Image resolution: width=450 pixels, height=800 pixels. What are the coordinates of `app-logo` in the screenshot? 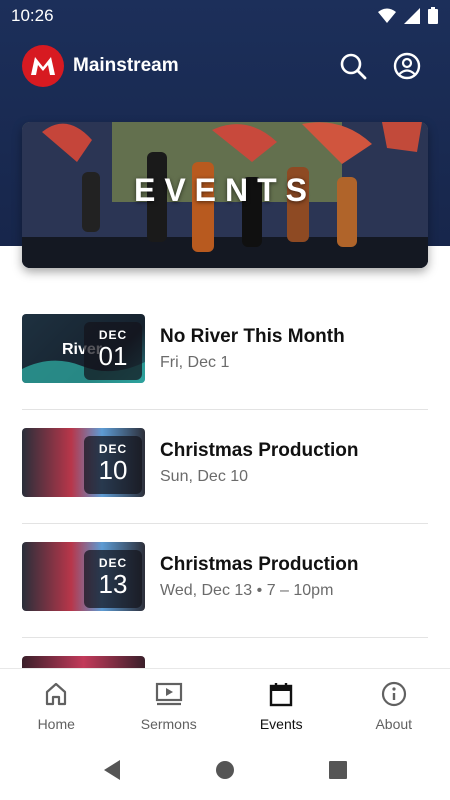 It's located at (43, 66).